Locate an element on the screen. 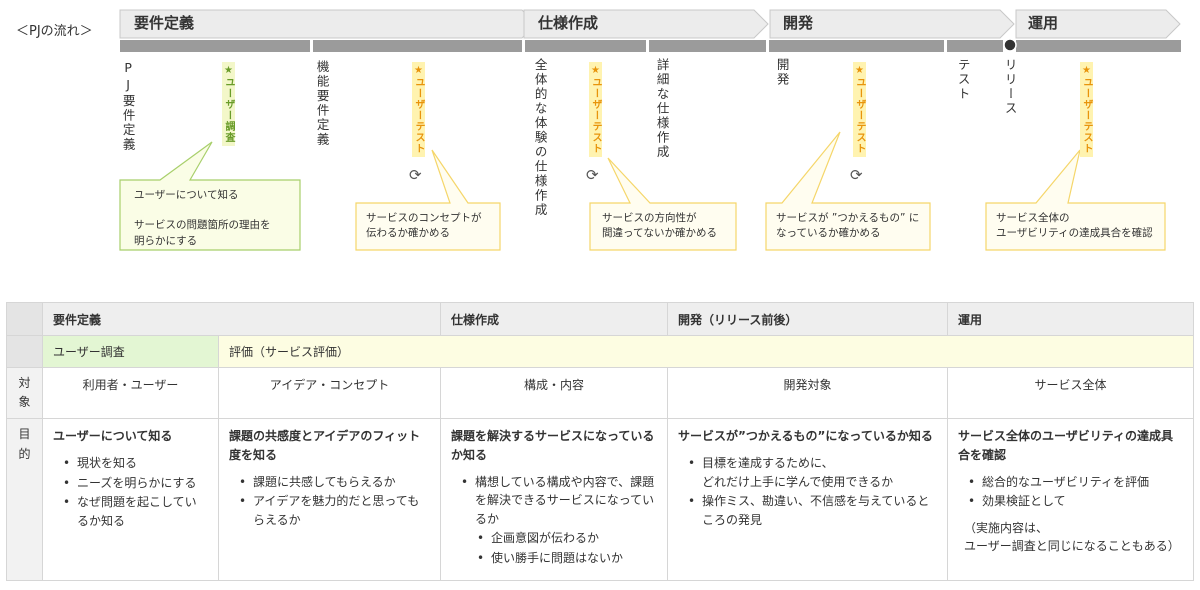  level-user-research: ユーザー調査 is located at coordinates (130, 351).